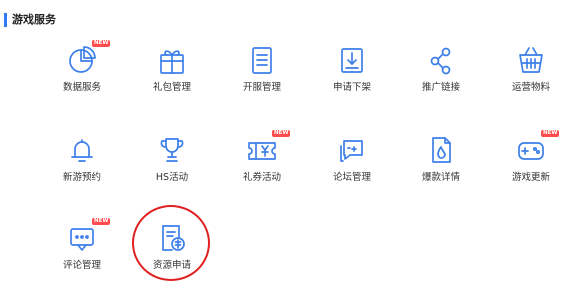  I want to click on pie-chart-icon, so click(82, 59).